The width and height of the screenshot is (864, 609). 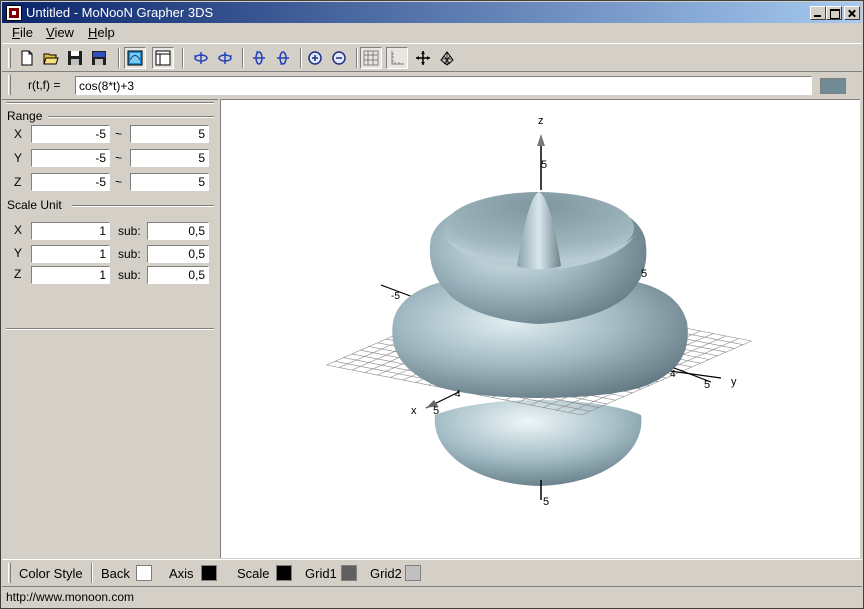 I want to click on move-button, so click(x=423, y=58).